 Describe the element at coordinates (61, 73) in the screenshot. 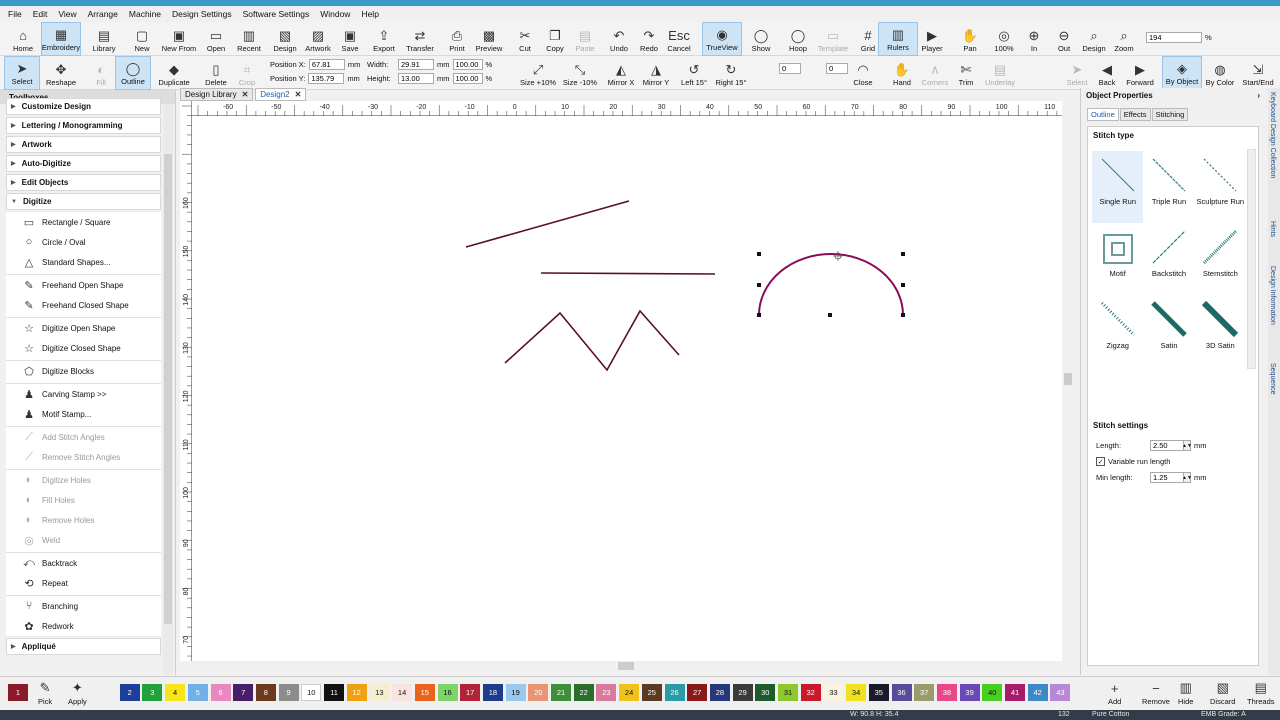

I see `reshape-button: ✥ Reshape` at that location.